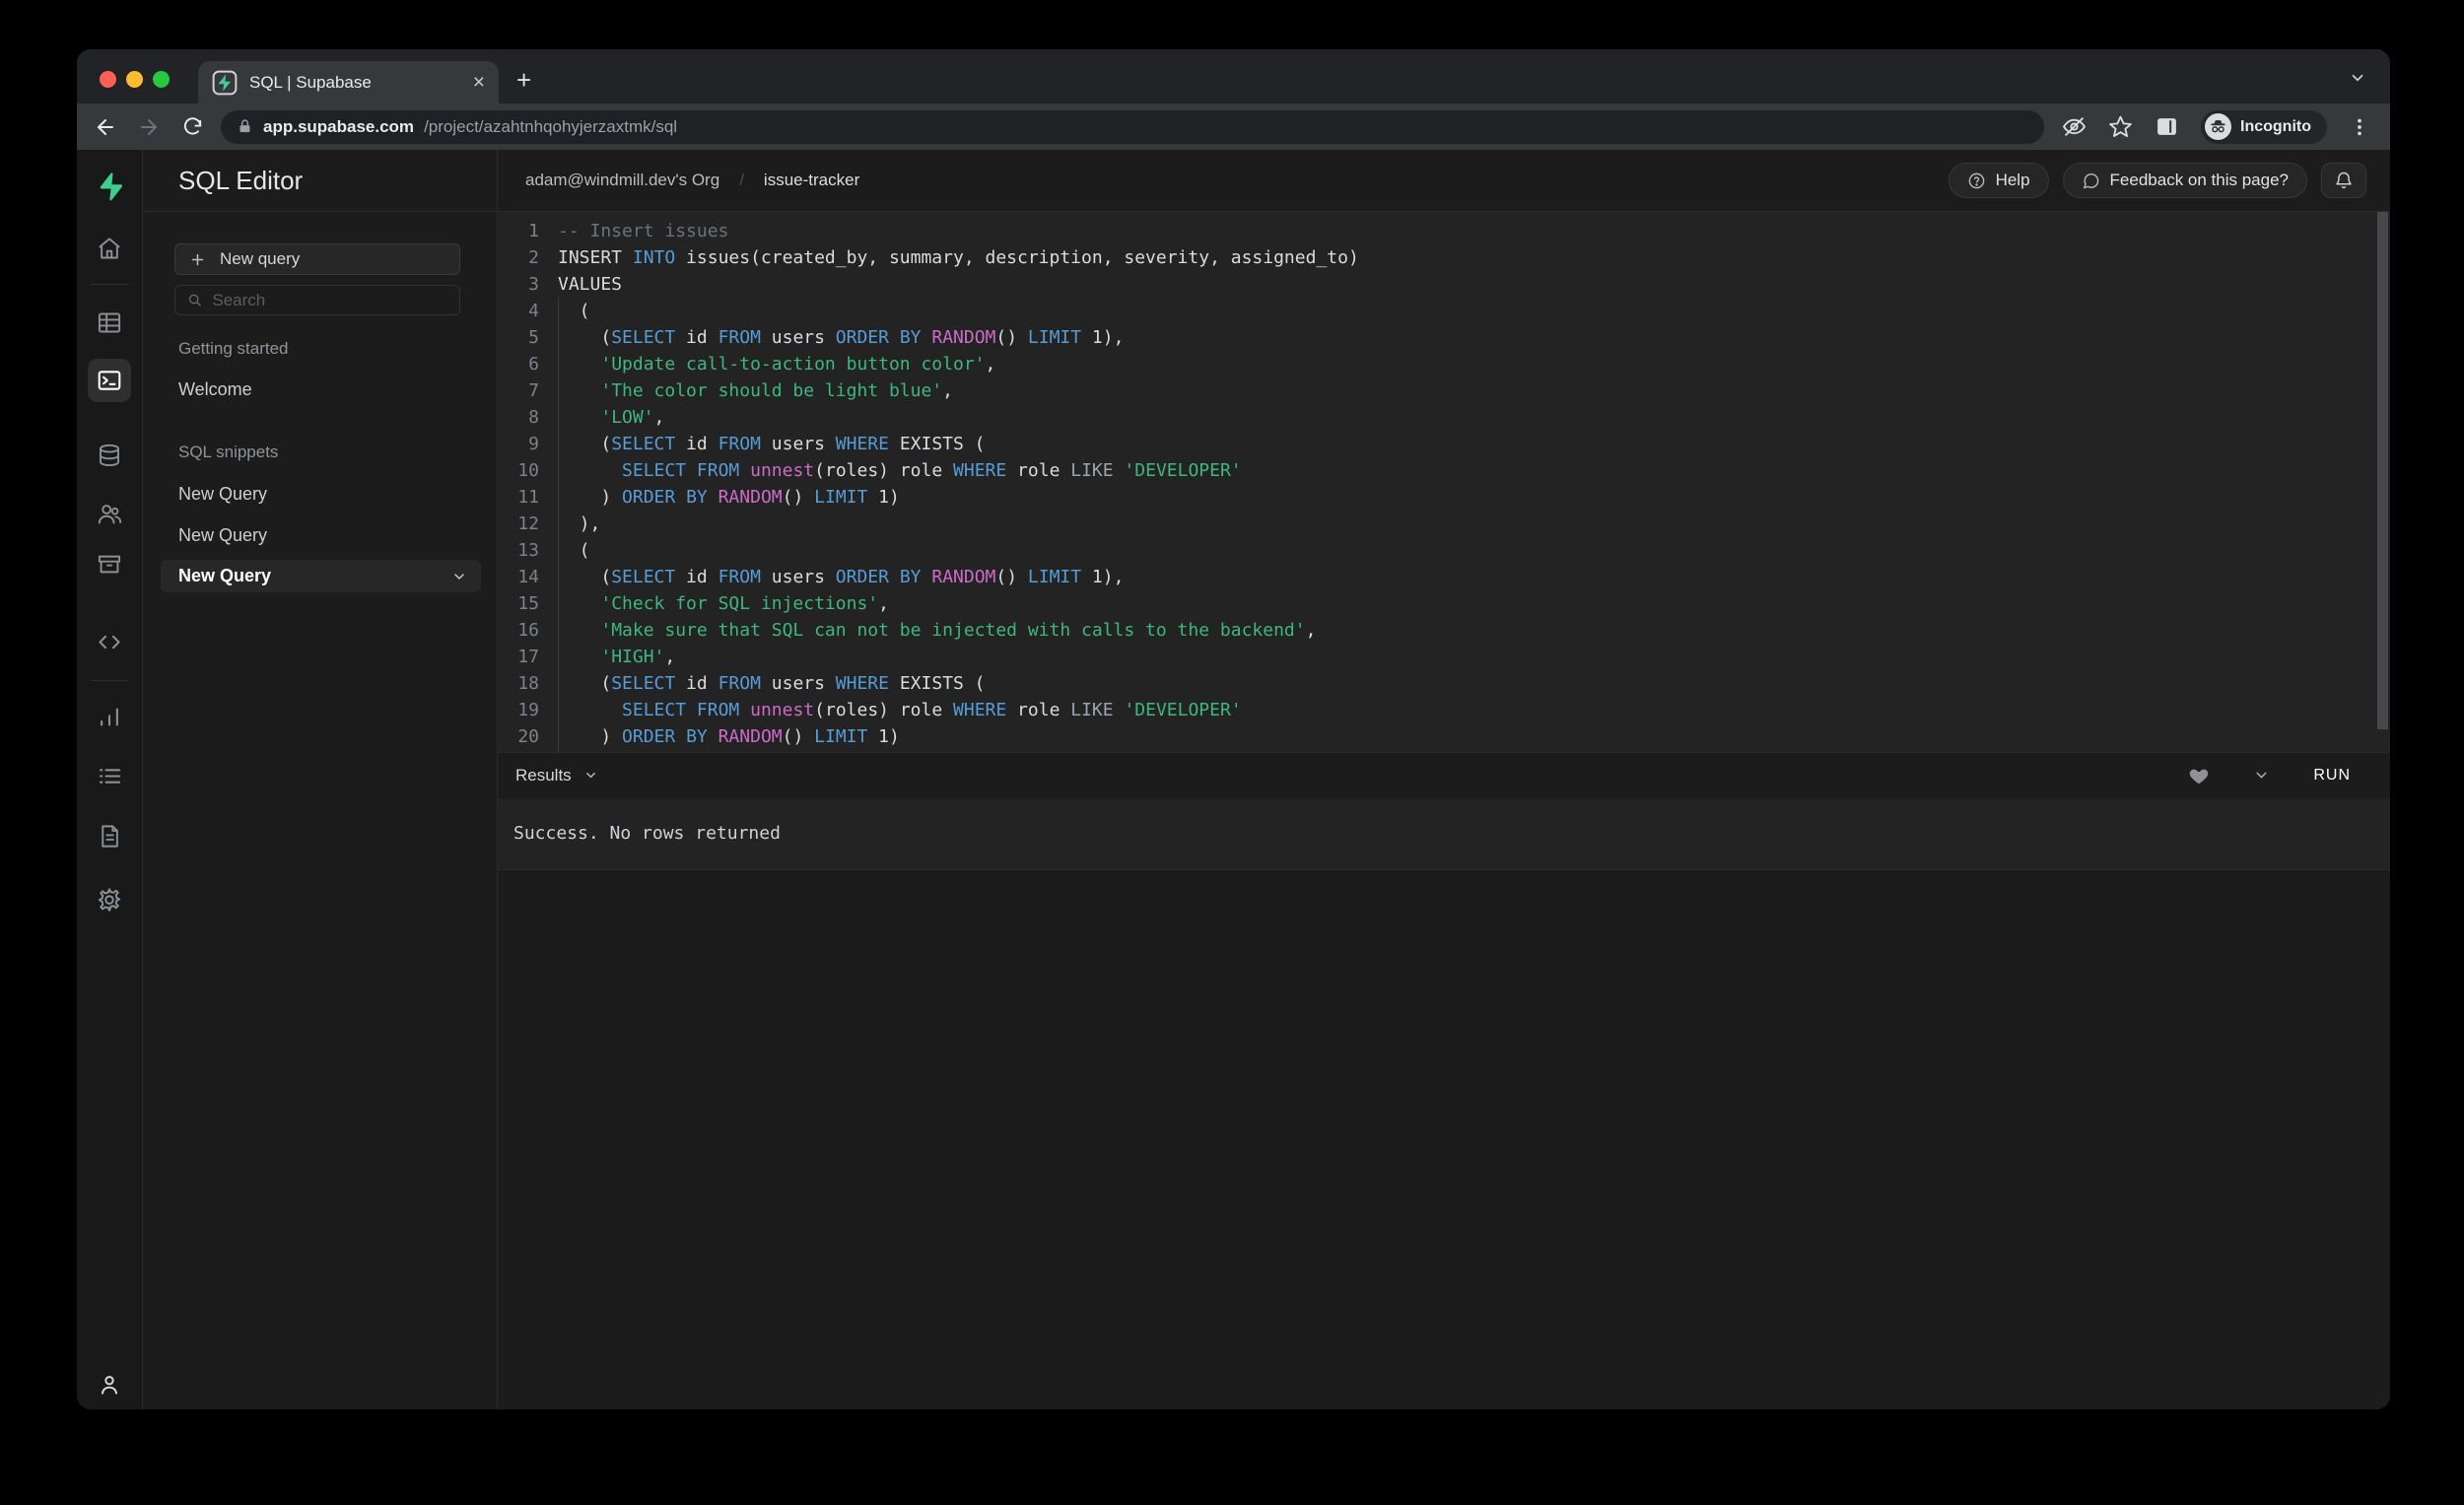 The width and height of the screenshot is (2464, 1505). I want to click on code-line: 17 'HIGH',, so click(1444, 657).